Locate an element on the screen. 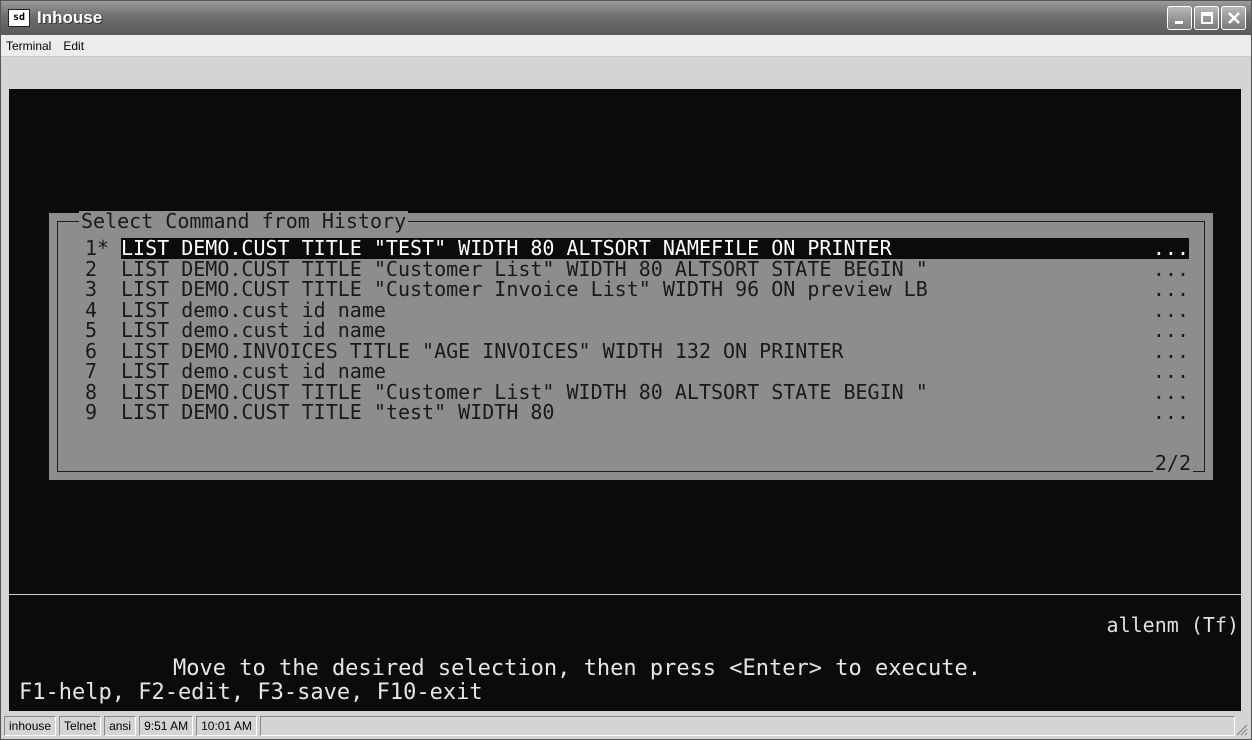 This screenshot has height=740, width=1252. window-controls is located at coordinates (1206, 18).